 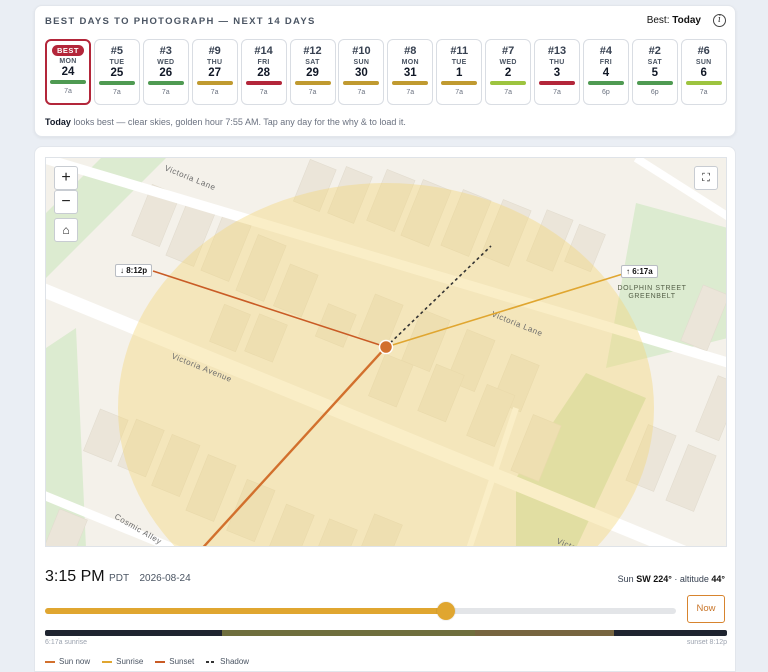 I want to click on time-slider-fill, so click(x=246, y=611).